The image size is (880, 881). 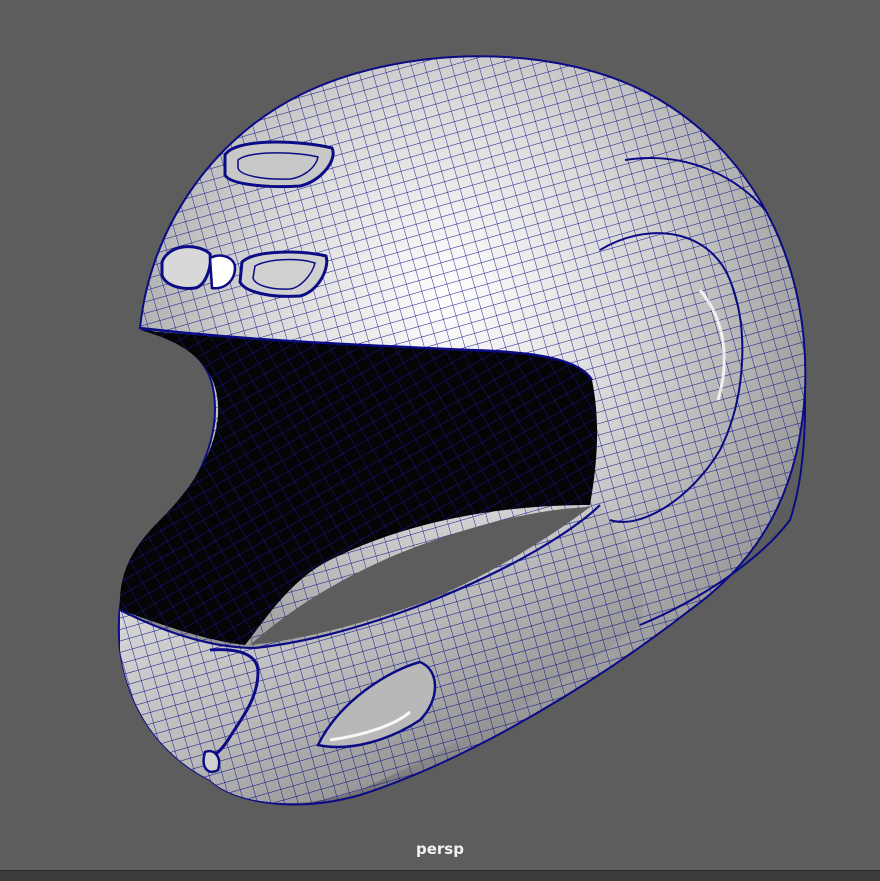 I want to click on camera-name-label: persp, so click(x=440, y=849).